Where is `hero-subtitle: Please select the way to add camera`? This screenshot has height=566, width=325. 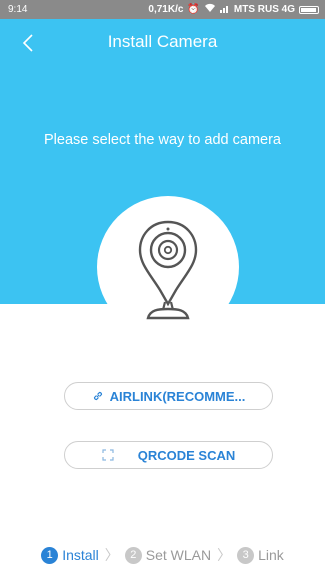
hero-subtitle: Please select the way to add camera is located at coordinates (162, 140).